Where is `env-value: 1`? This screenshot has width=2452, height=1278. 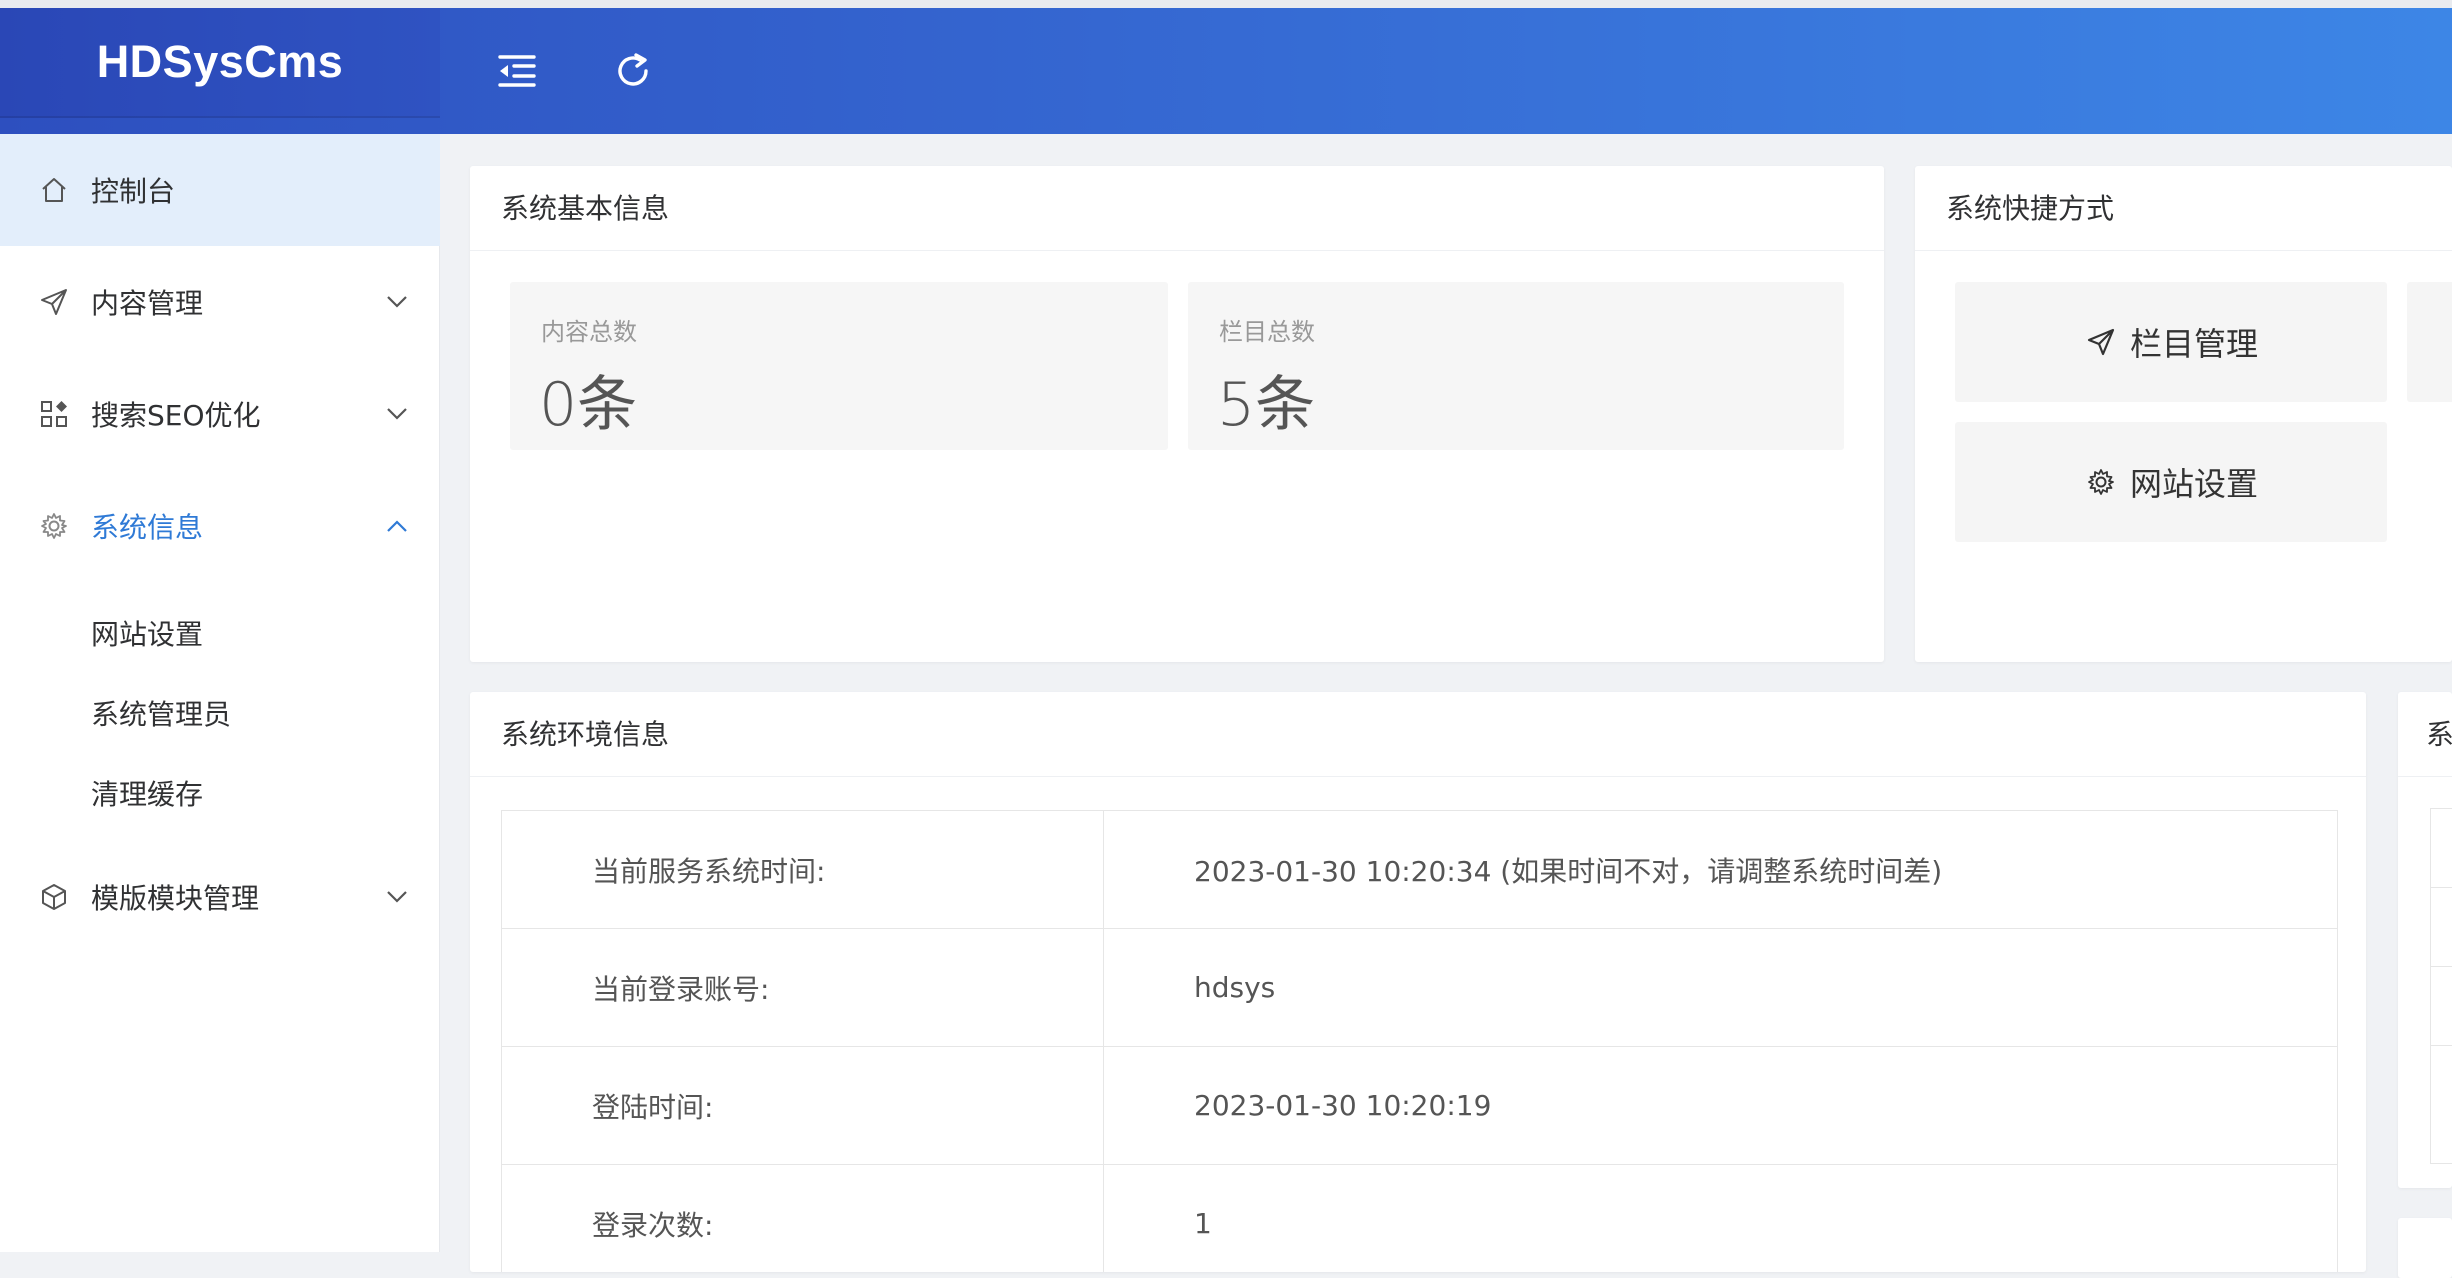
env-value: 1 is located at coordinates (1720, 1218).